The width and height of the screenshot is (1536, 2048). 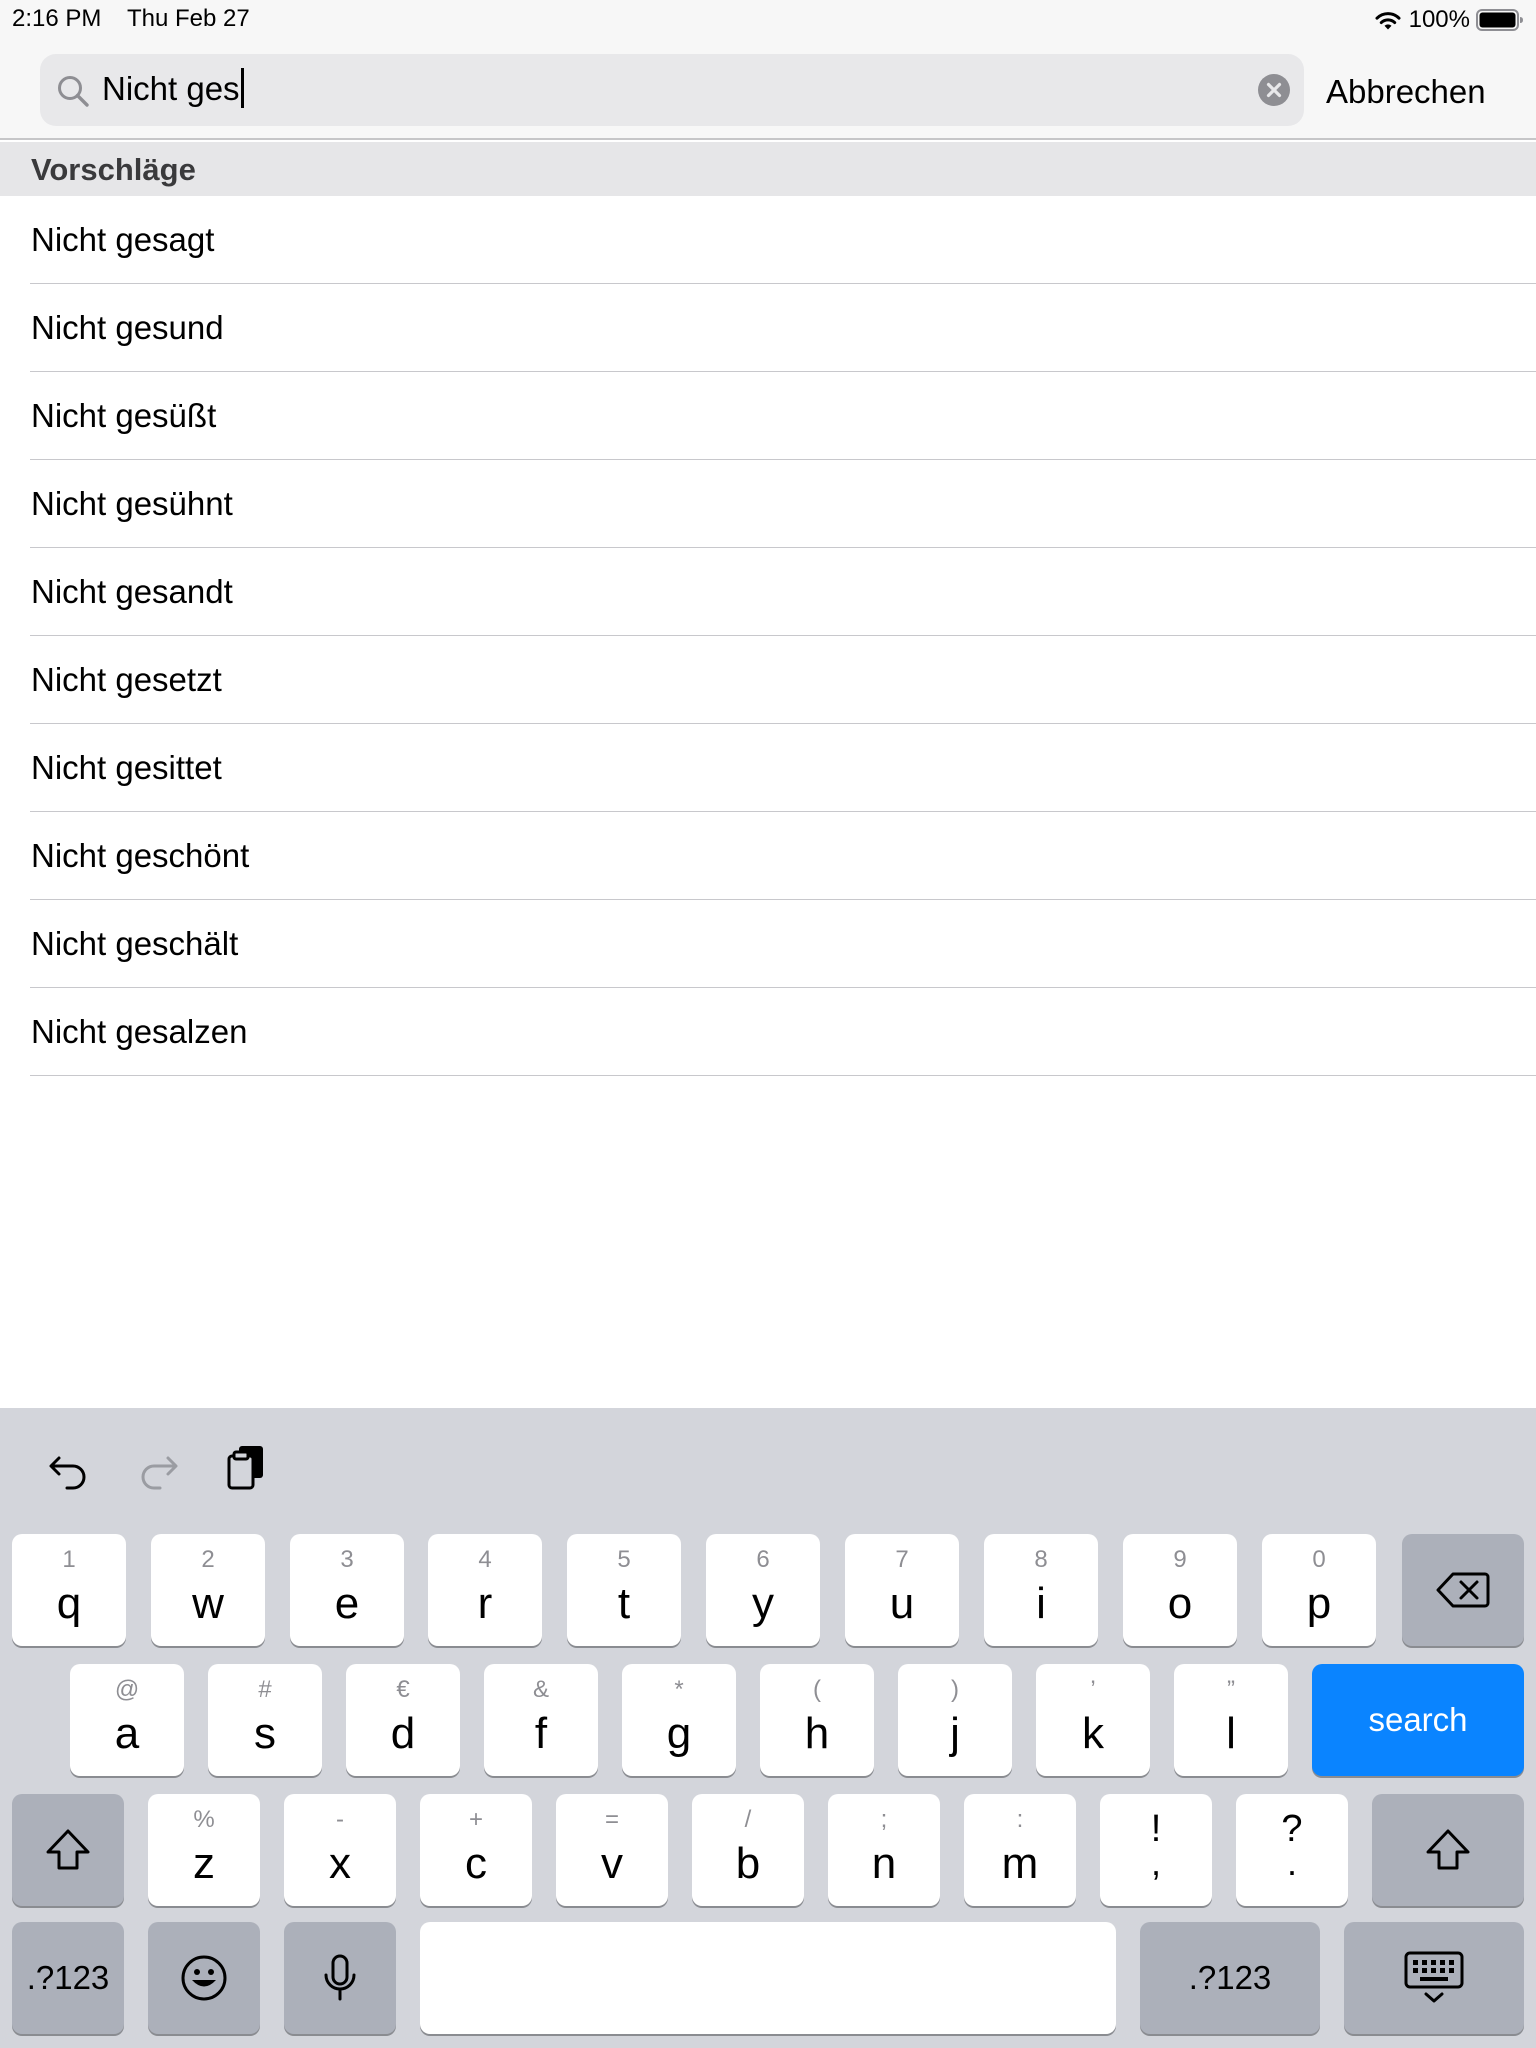 I want to click on suggestion-item: Nicht gesalzen, so click(x=768, y=1032).